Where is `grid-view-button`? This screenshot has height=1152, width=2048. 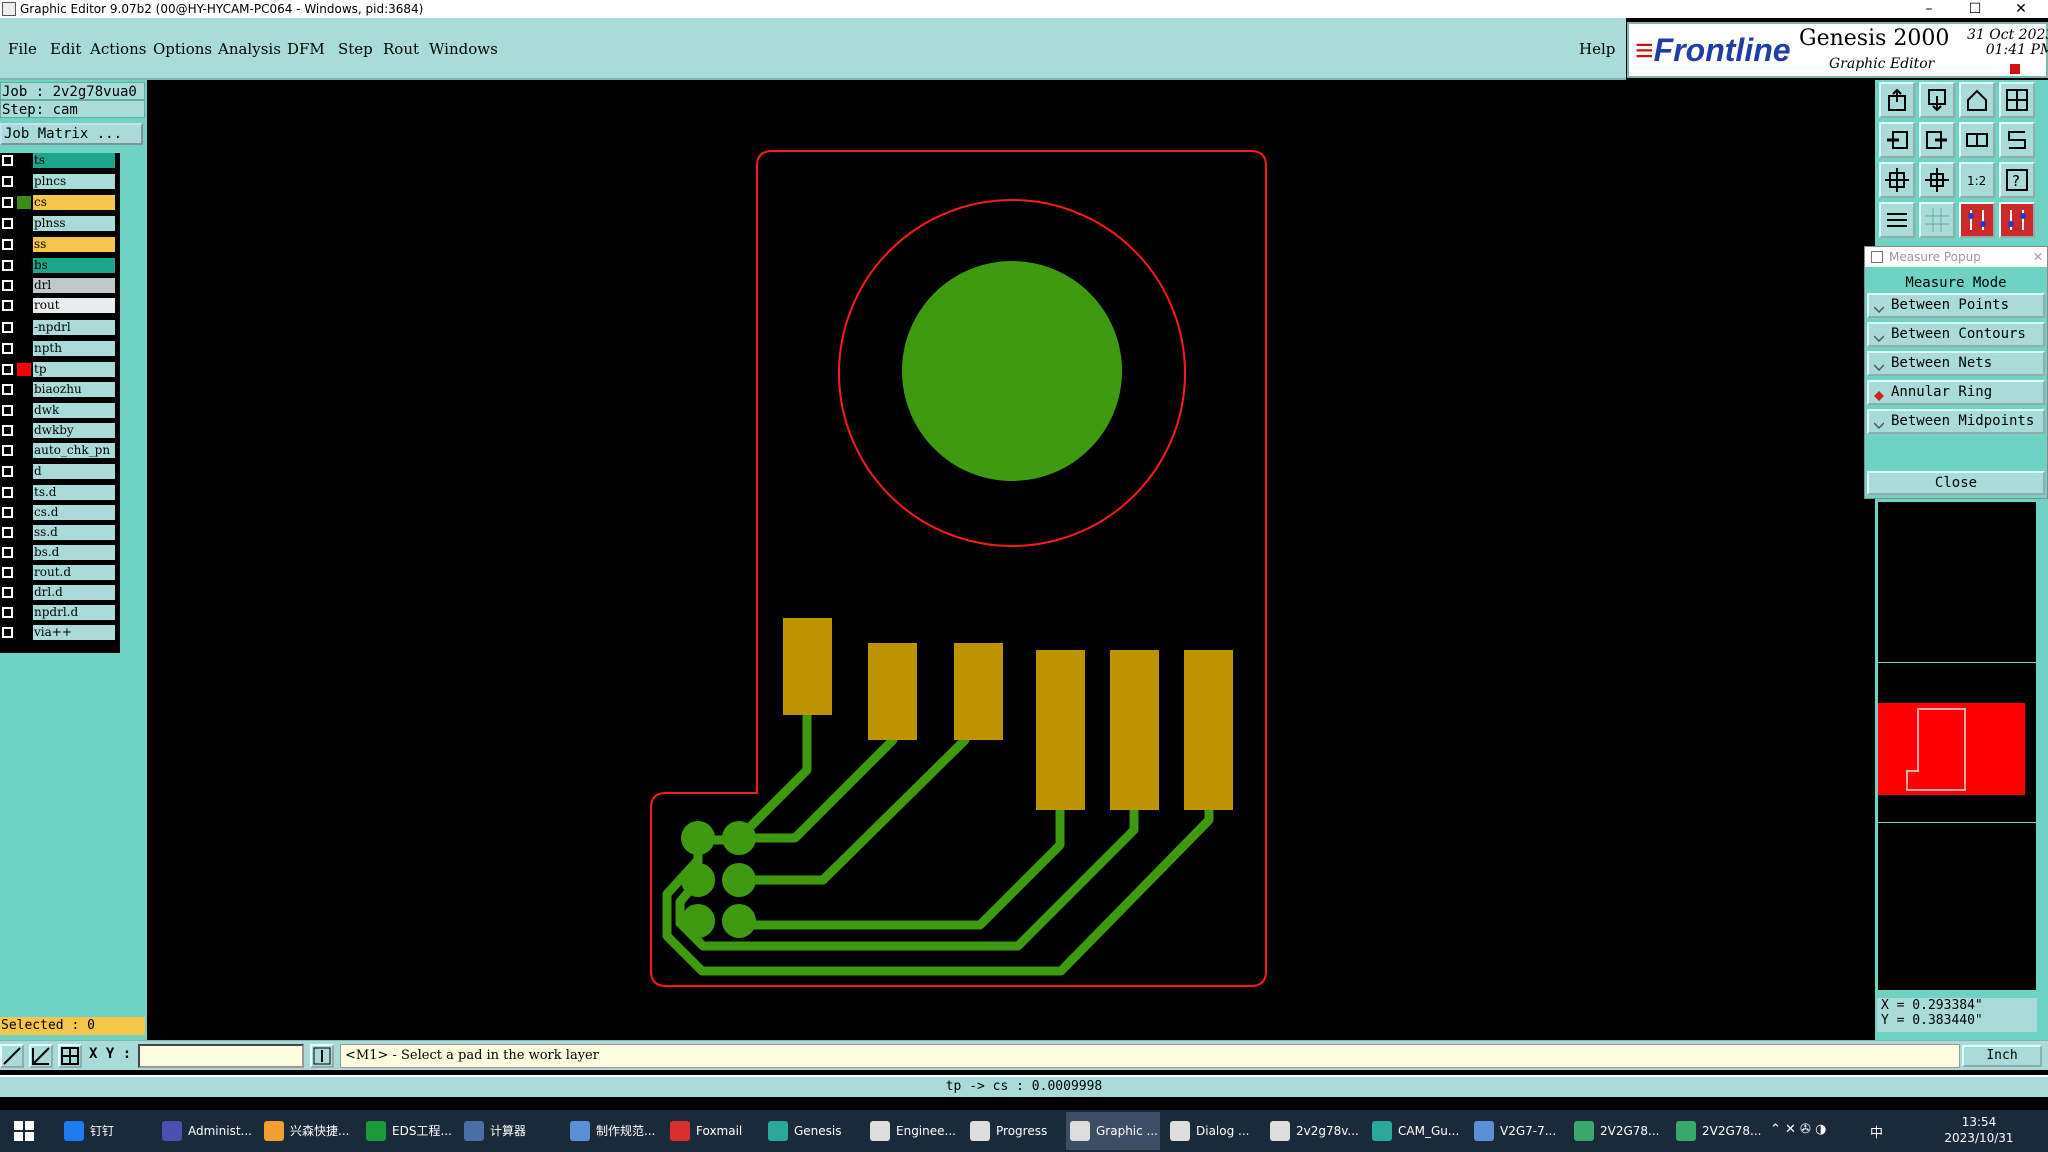 grid-view-button is located at coordinates (2017, 100).